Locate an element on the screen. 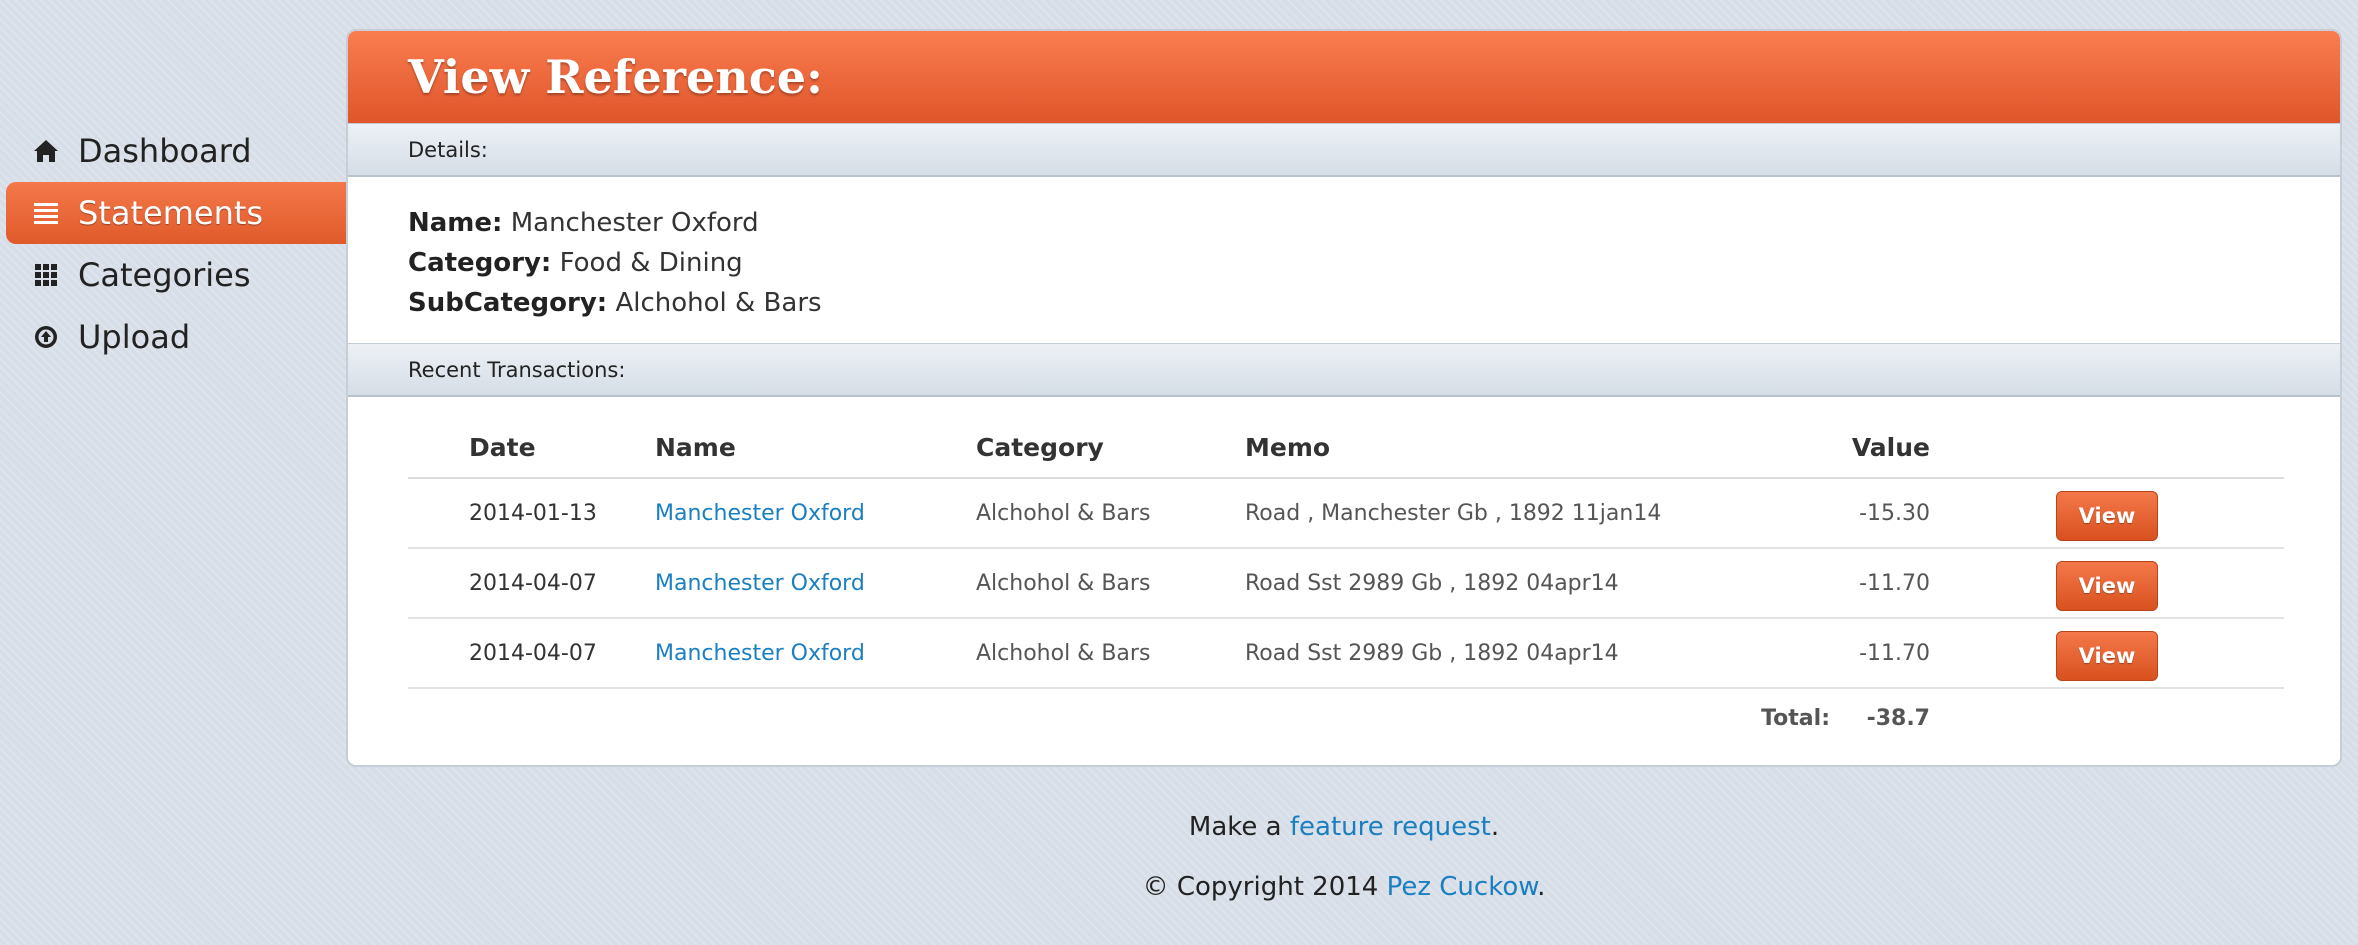 This screenshot has width=2358, height=945. header-date: Date is located at coordinates (531, 448).